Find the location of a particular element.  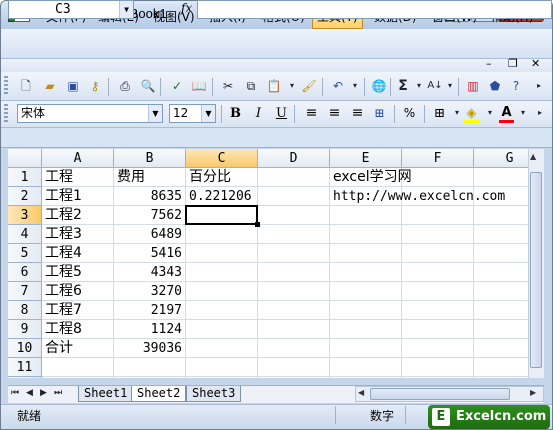

cell-e3 is located at coordinates (366, 215).